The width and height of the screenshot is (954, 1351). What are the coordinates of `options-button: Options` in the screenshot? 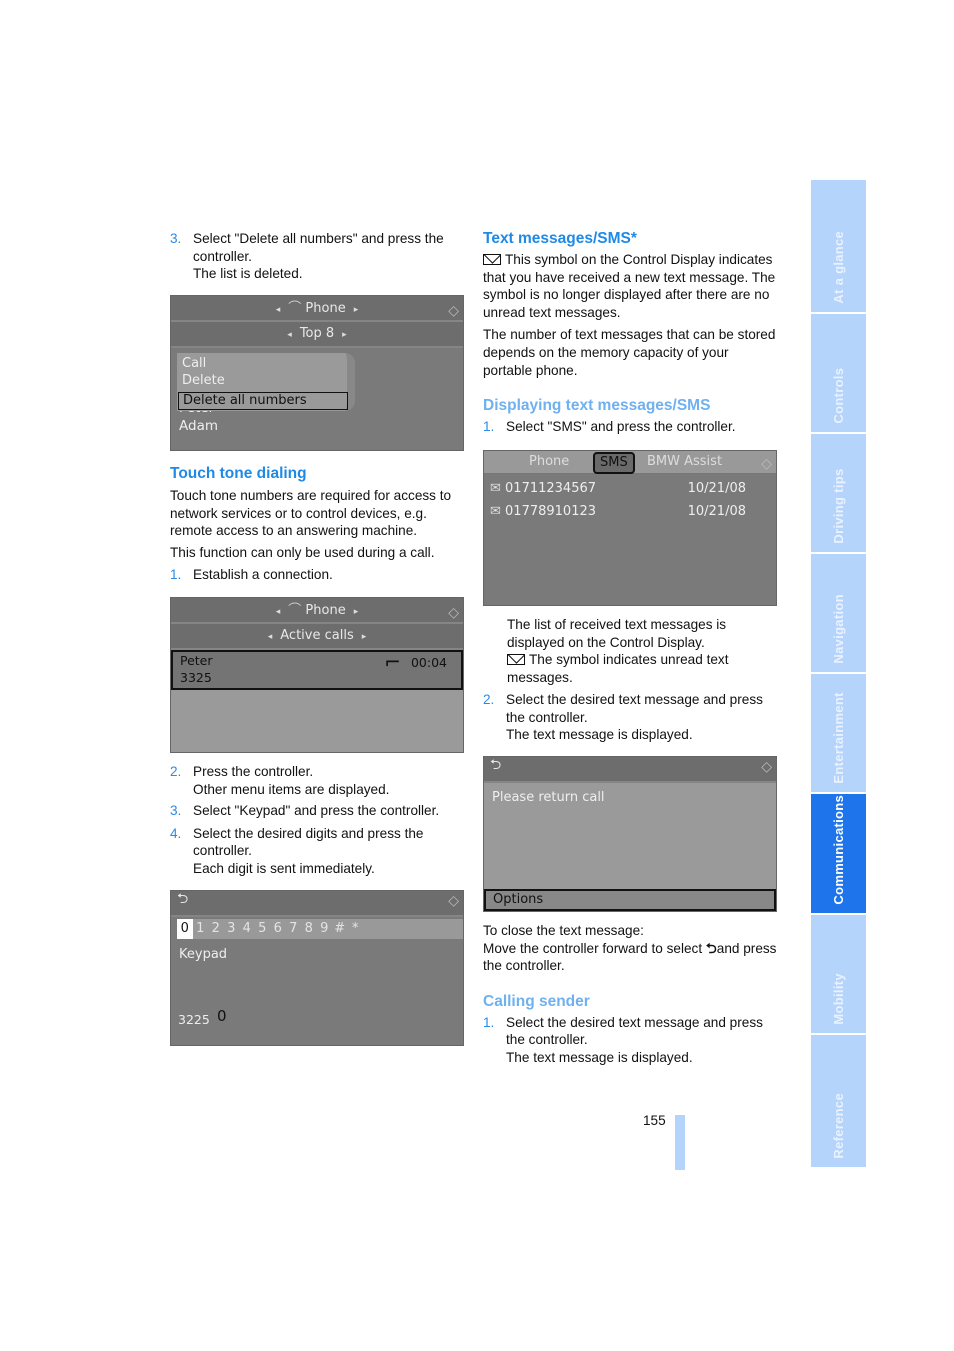 It's located at (630, 900).